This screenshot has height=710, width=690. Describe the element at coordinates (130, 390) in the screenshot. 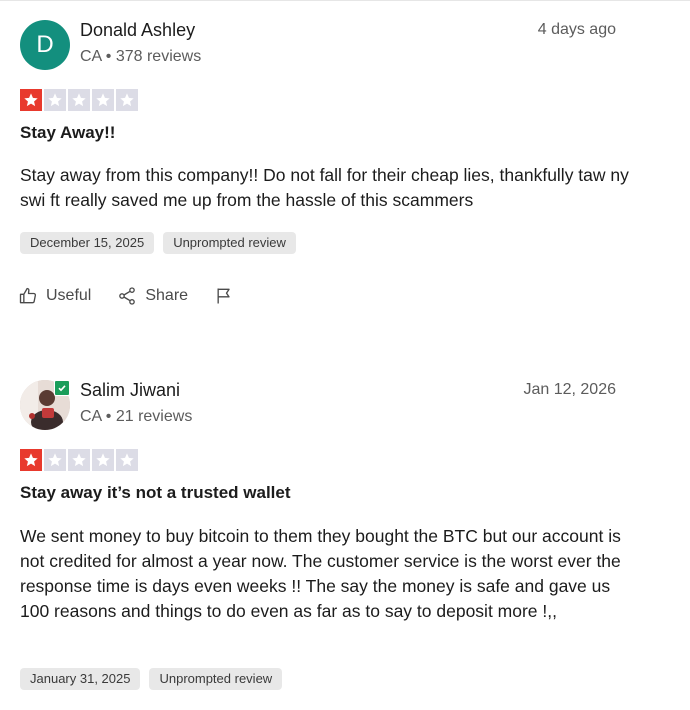

I see `reviewer-name: Salim Jiwani` at that location.